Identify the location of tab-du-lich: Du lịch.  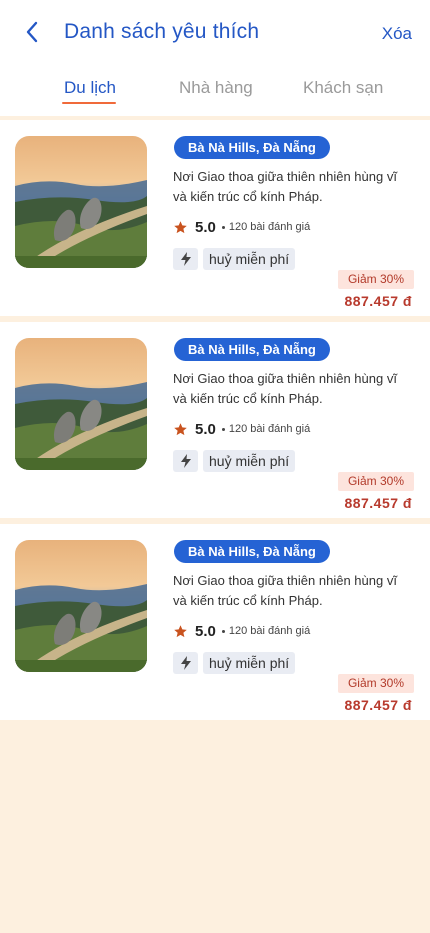
(90, 88).